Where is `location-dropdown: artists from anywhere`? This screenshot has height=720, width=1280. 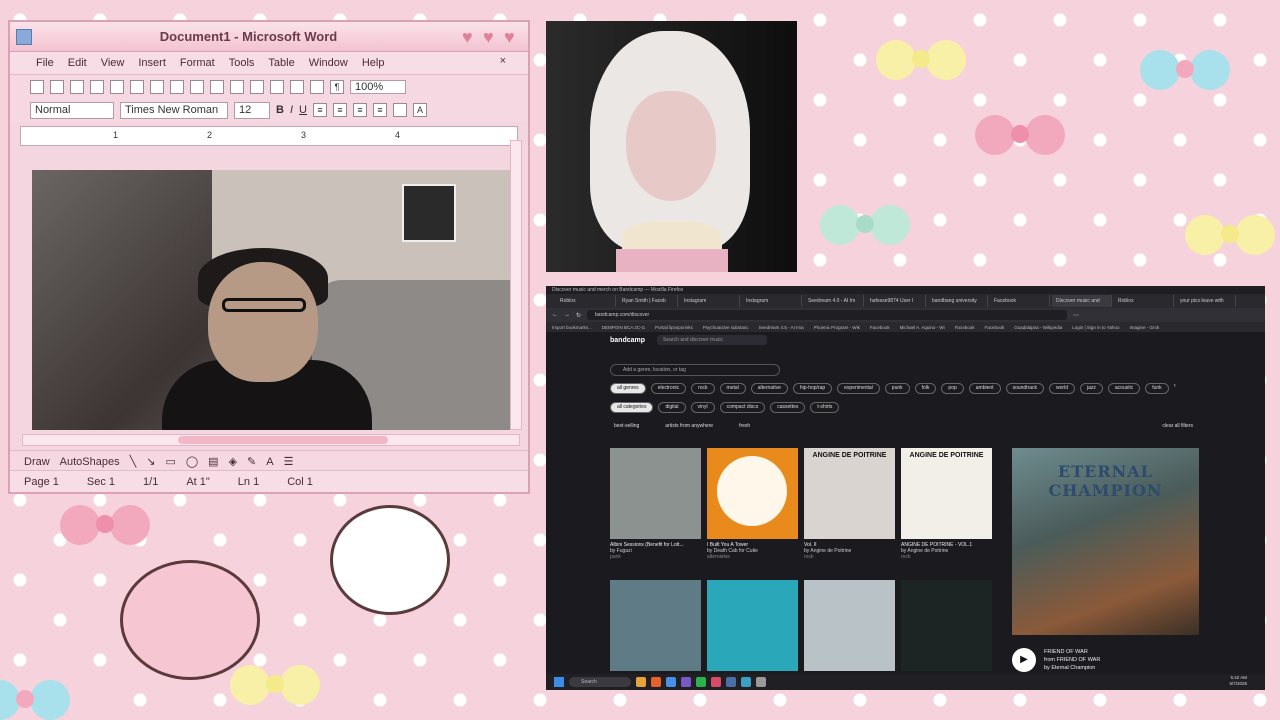
location-dropdown: artists from anywhere is located at coordinates (689, 426).